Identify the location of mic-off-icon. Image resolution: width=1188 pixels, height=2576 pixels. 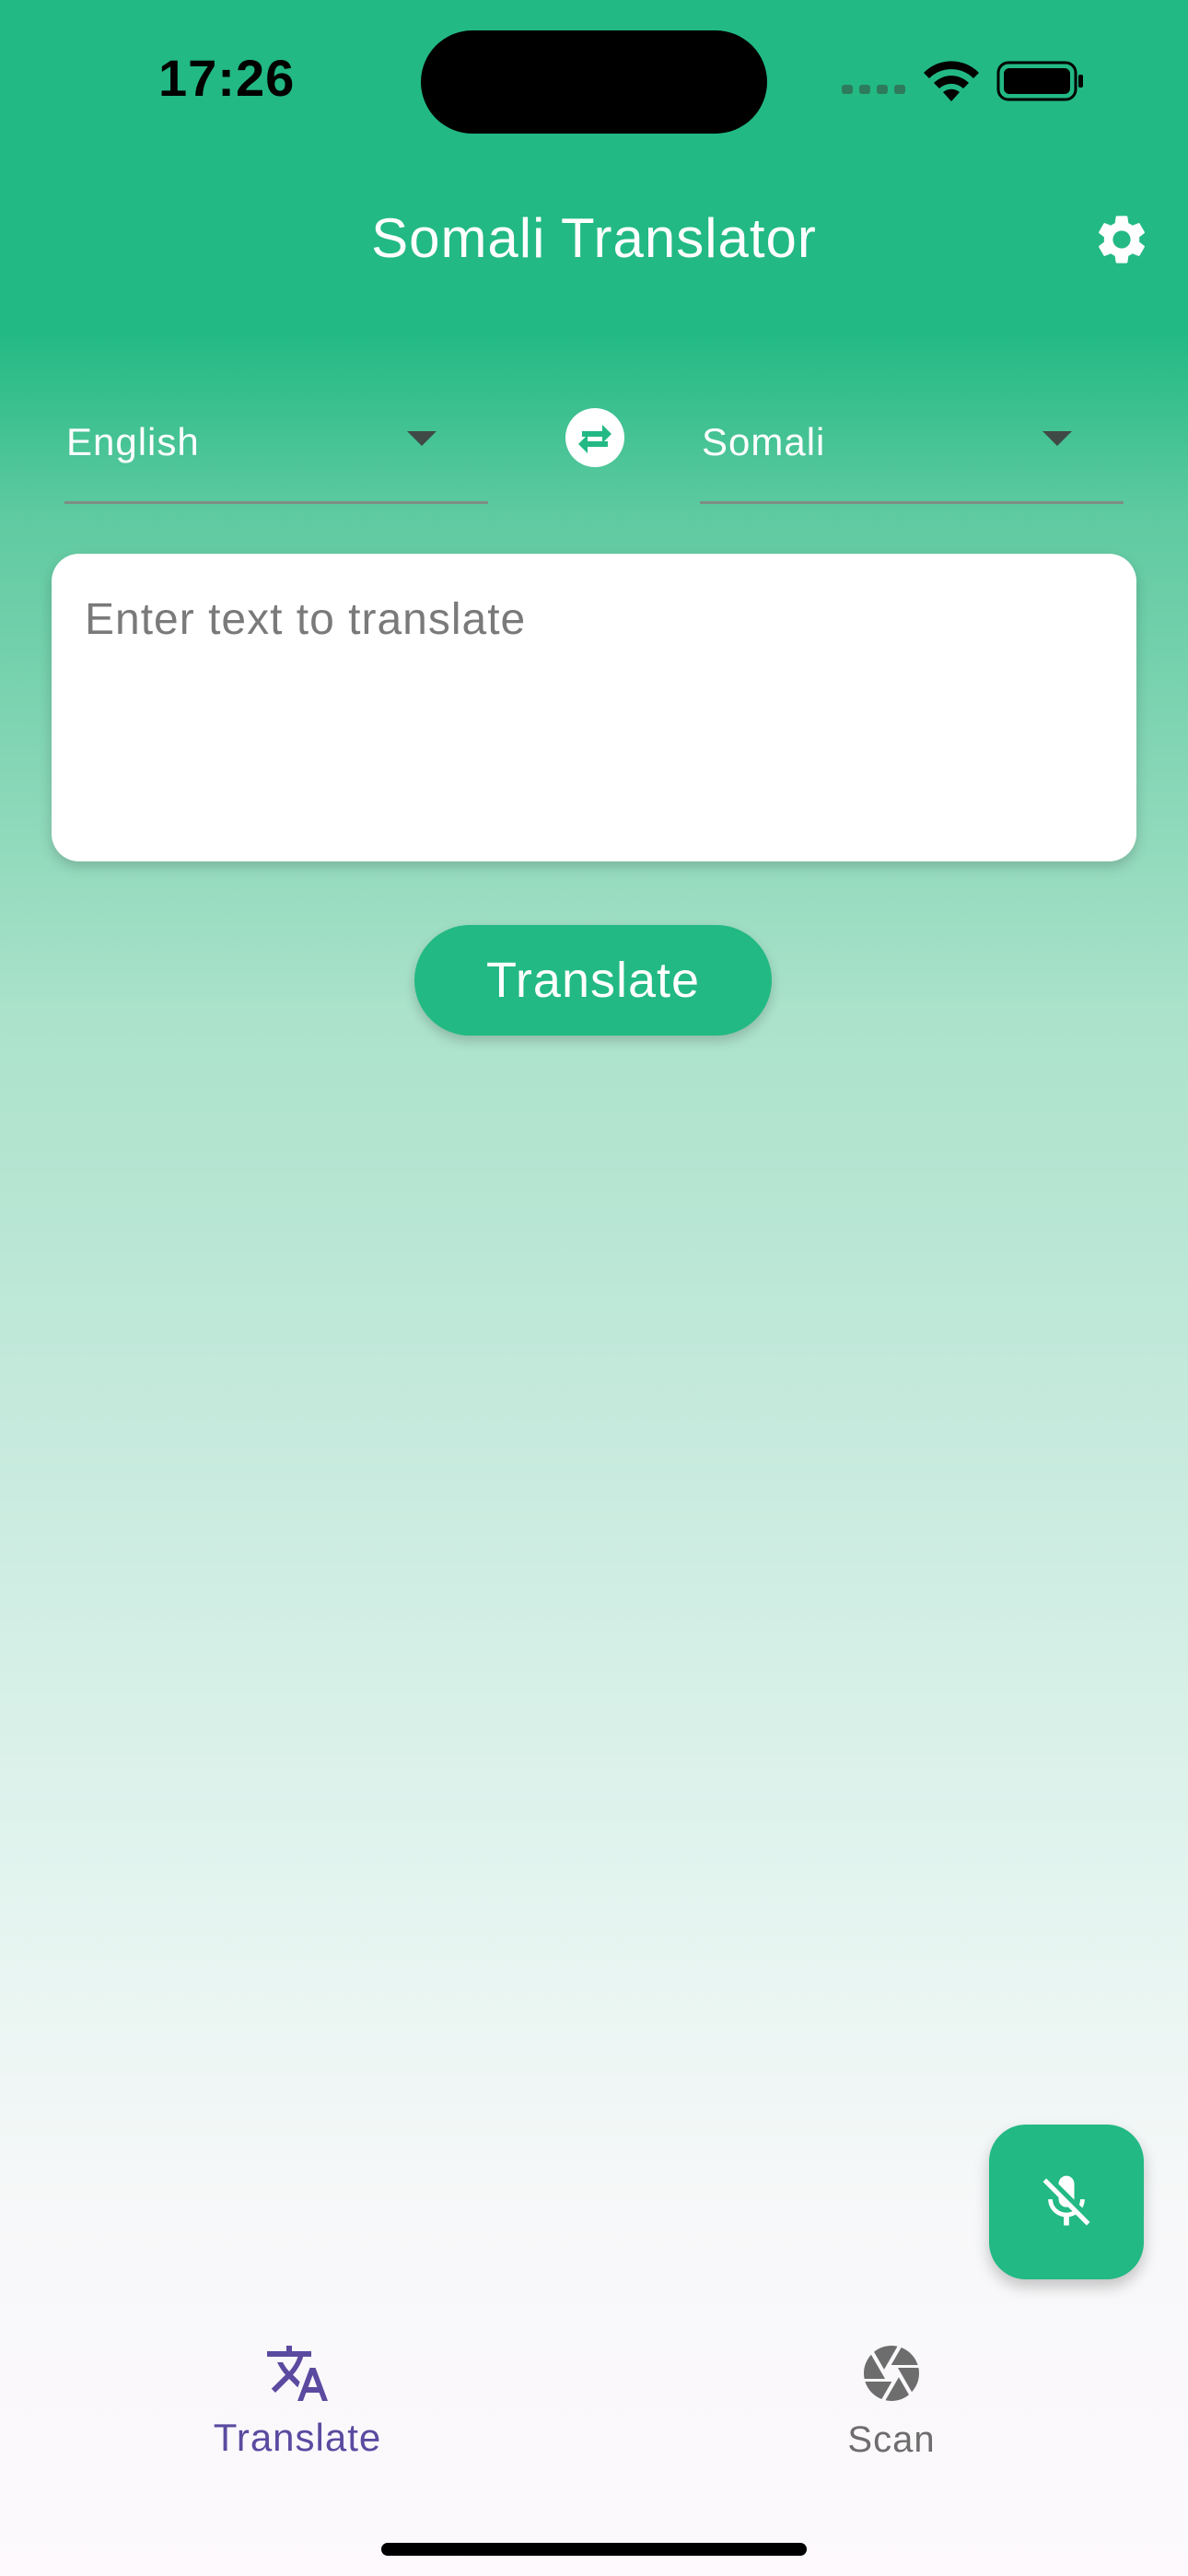
(1066, 2200).